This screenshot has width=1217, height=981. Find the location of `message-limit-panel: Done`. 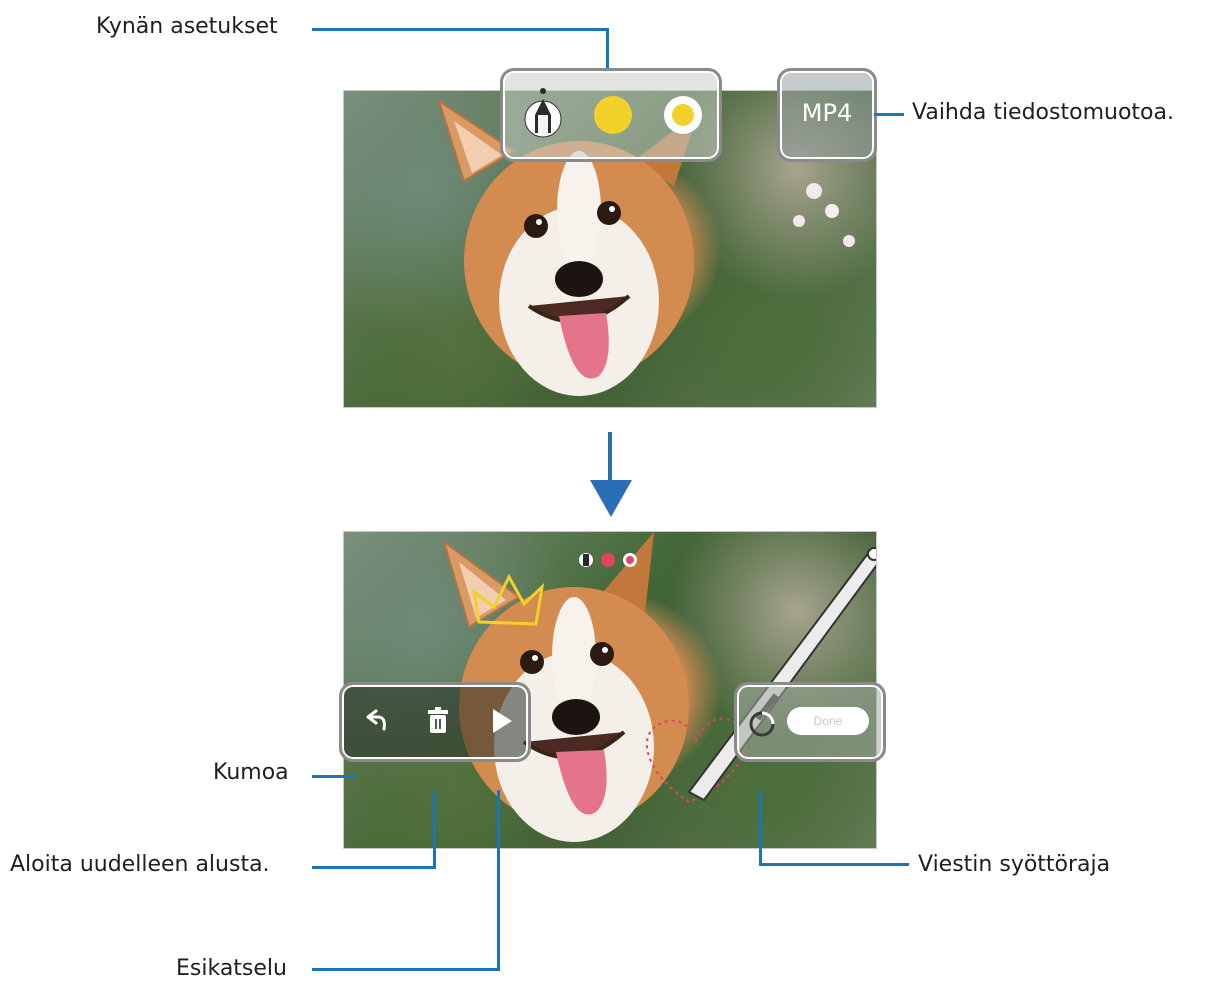

message-limit-panel: Done is located at coordinates (810, 722).